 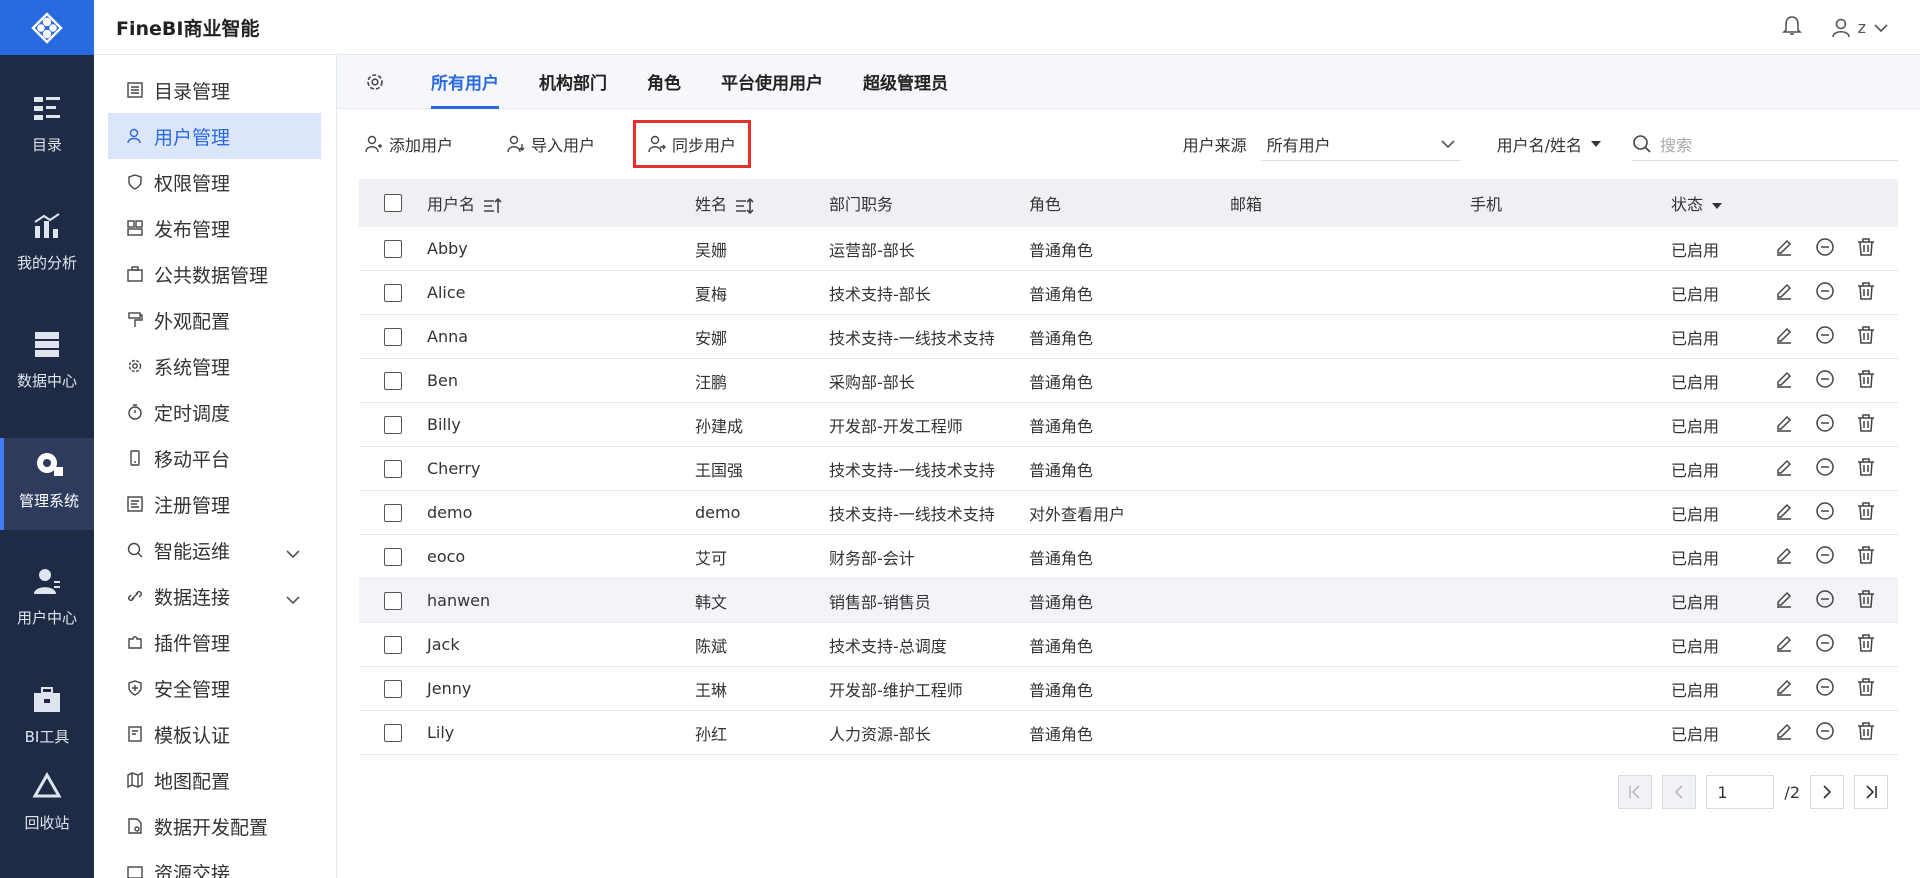 What do you see at coordinates (47, 596) in the screenshot?
I see `nav-item-user-center: 用户中心` at bounding box center [47, 596].